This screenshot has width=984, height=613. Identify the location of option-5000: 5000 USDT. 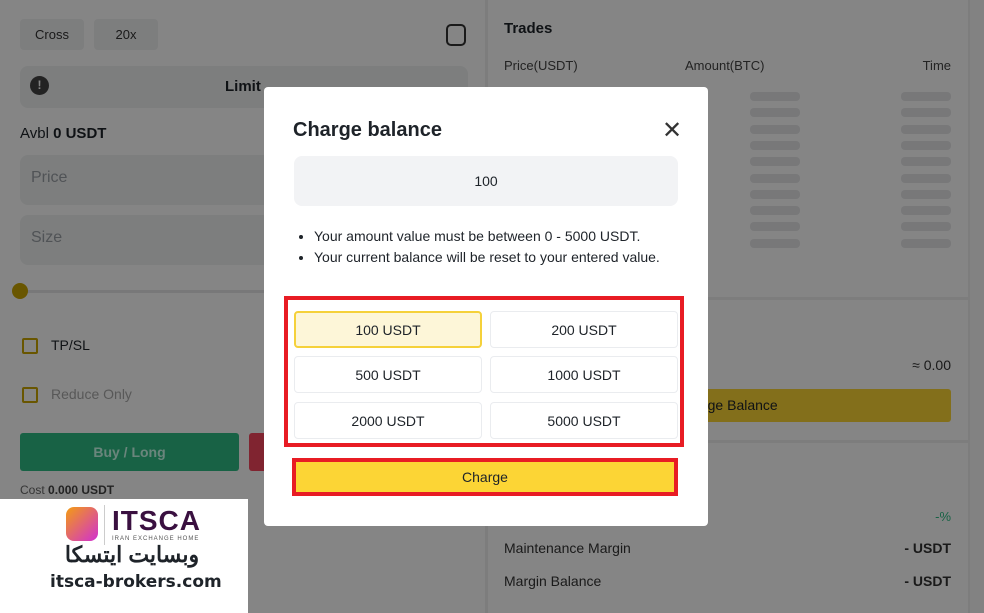
(584, 420).